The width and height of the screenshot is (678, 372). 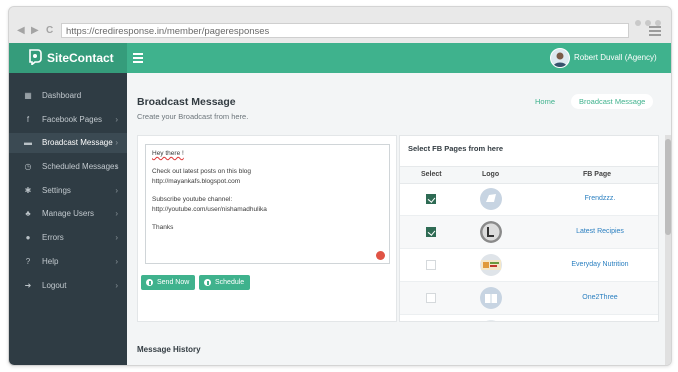 I want to click on sidebar-item-scheduled-messages: ◷ Scheduled Messages ›, so click(x=68, y=167).